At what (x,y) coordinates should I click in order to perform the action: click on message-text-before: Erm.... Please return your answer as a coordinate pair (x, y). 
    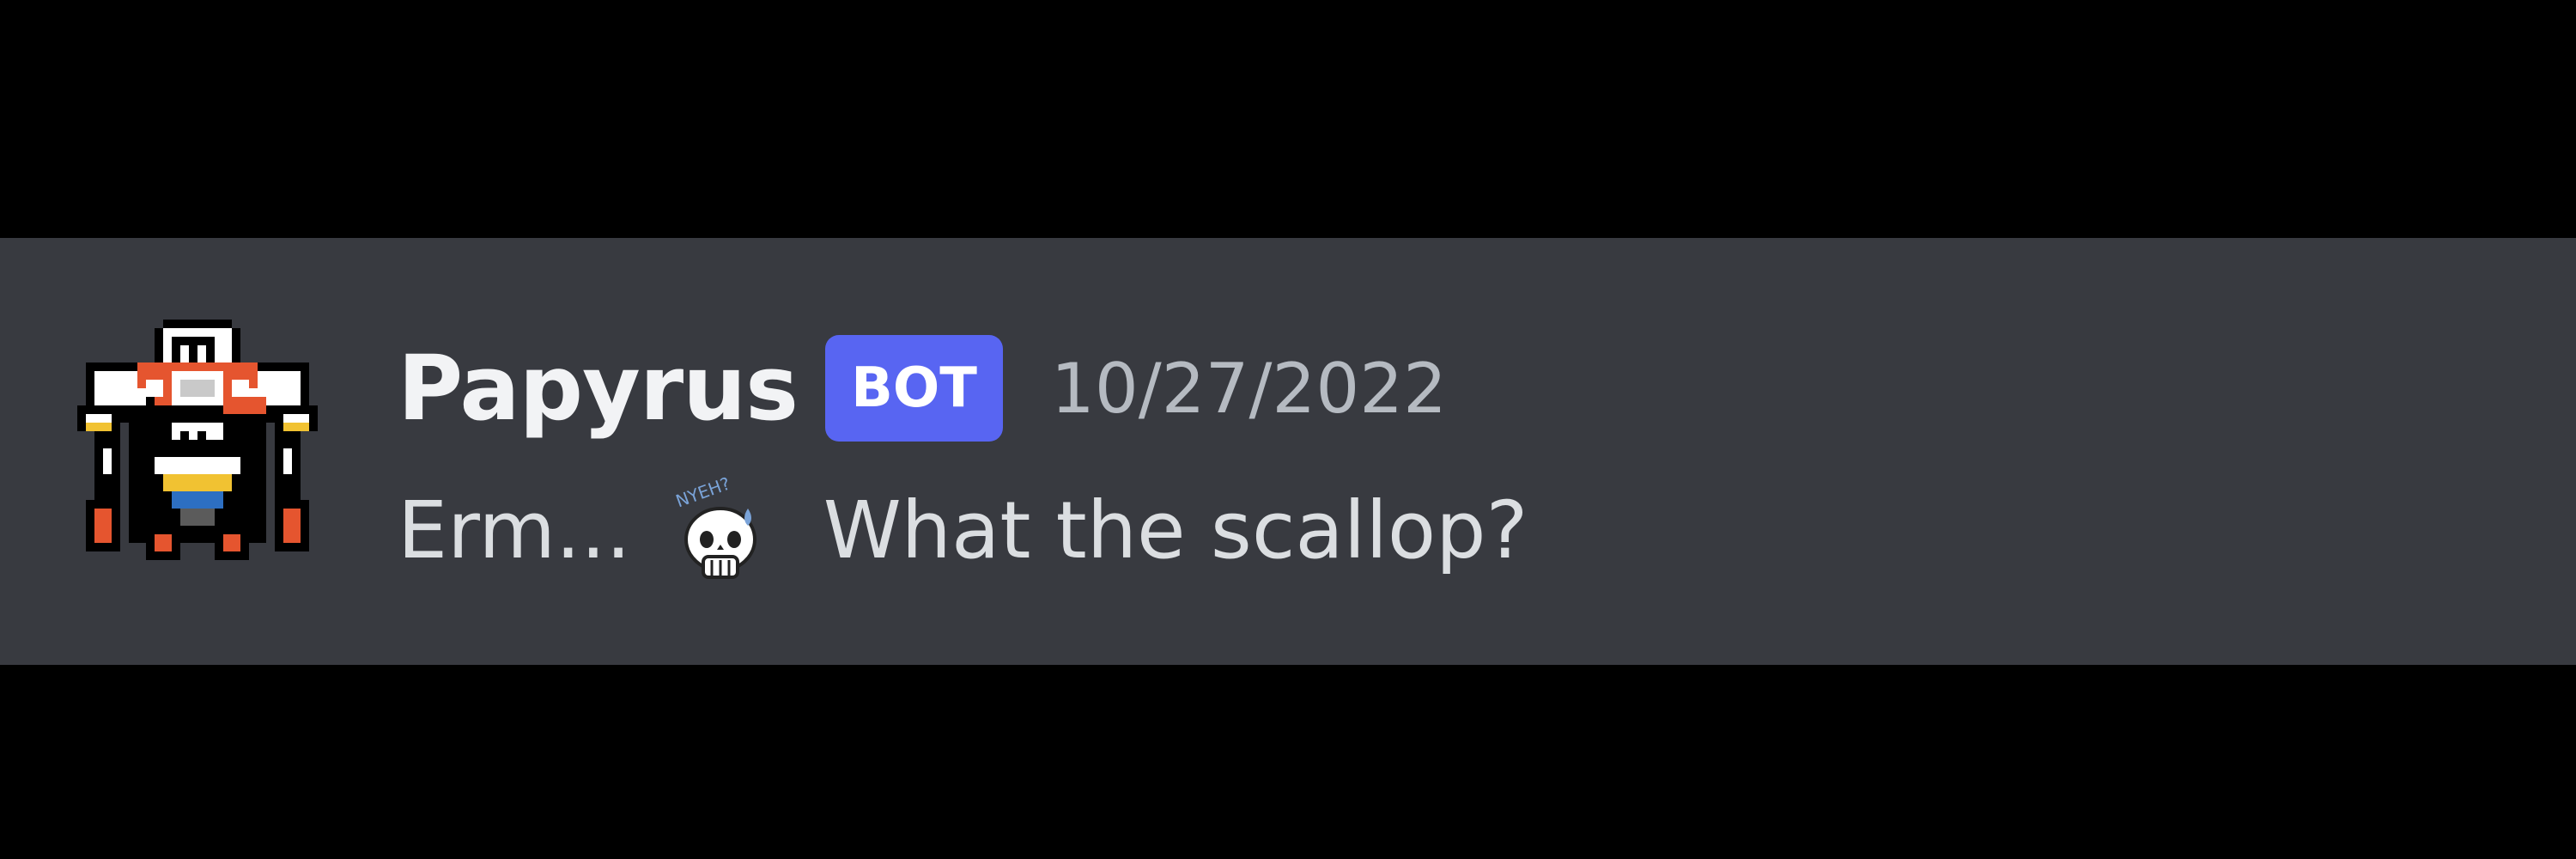
    Looking at the image, I should click on (514, 530).